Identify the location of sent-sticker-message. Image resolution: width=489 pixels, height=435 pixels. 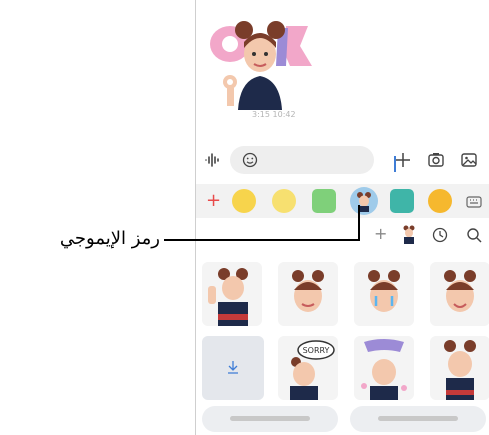
(264, 60).